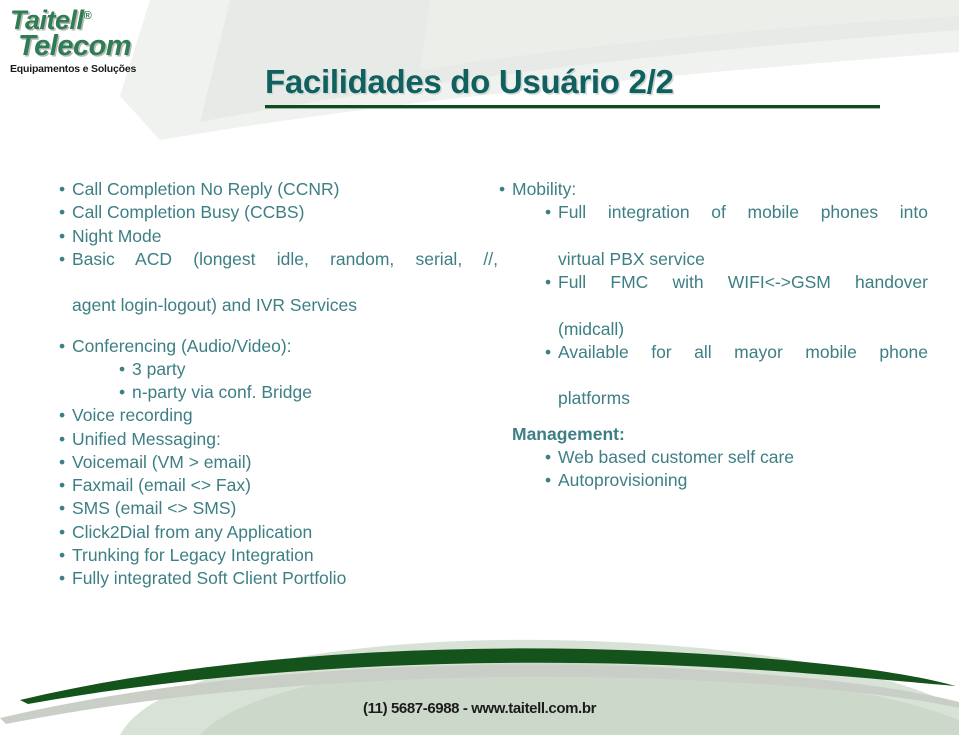  What do you see at coordinates (713, 224) in the screenshot?
I see `list-item: • Full integration of mobile phones into` at bounding box center [713, 224].